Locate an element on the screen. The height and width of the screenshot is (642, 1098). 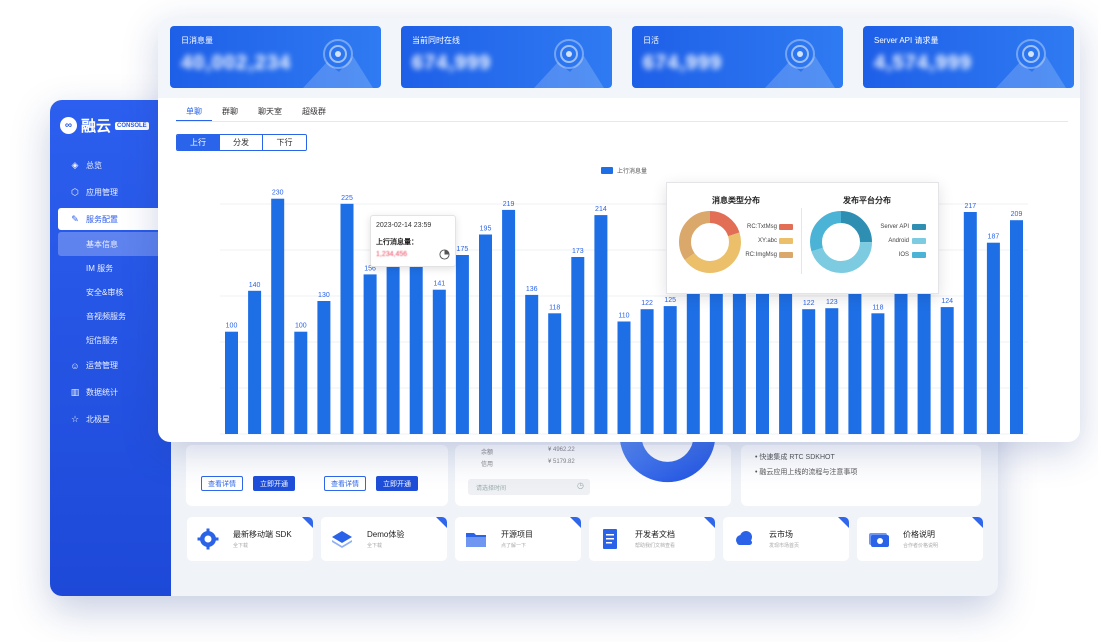
bar-value-label: 130 is located at coordinates (324, 295).